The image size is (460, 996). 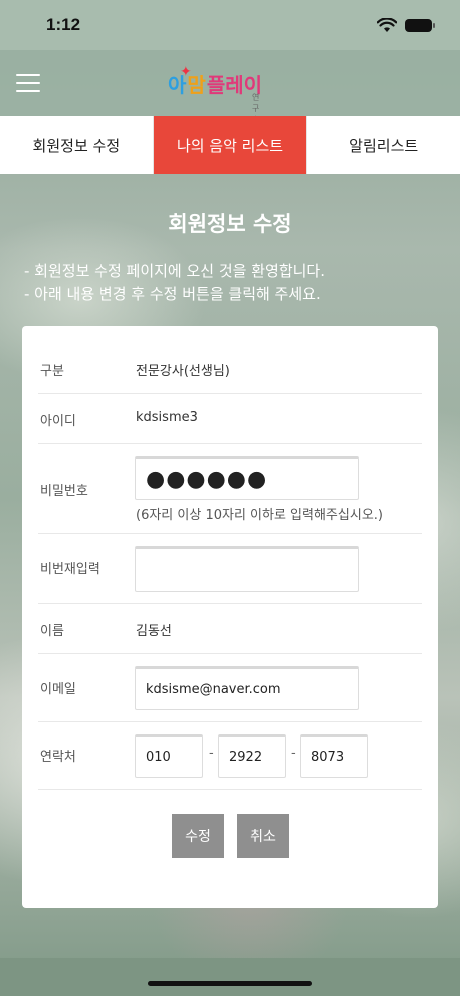 I want to click on status-bar: 1:12, so click(x=230, y=25).